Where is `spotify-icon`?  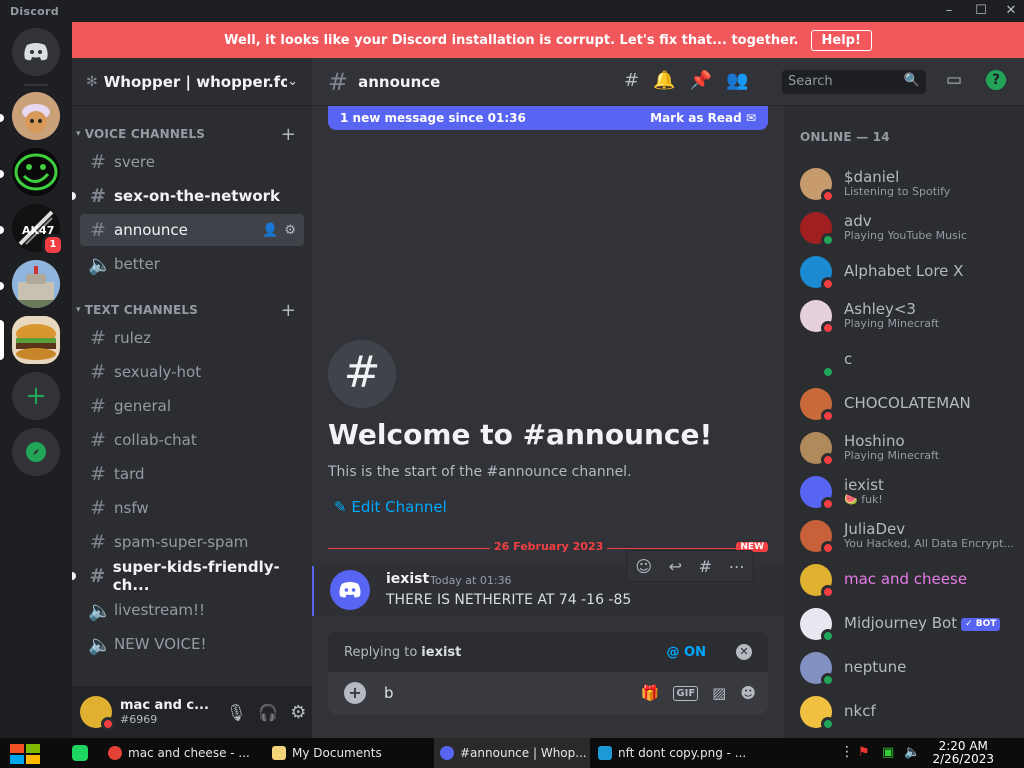
spotify-icon is located at coordinates (80, 753).